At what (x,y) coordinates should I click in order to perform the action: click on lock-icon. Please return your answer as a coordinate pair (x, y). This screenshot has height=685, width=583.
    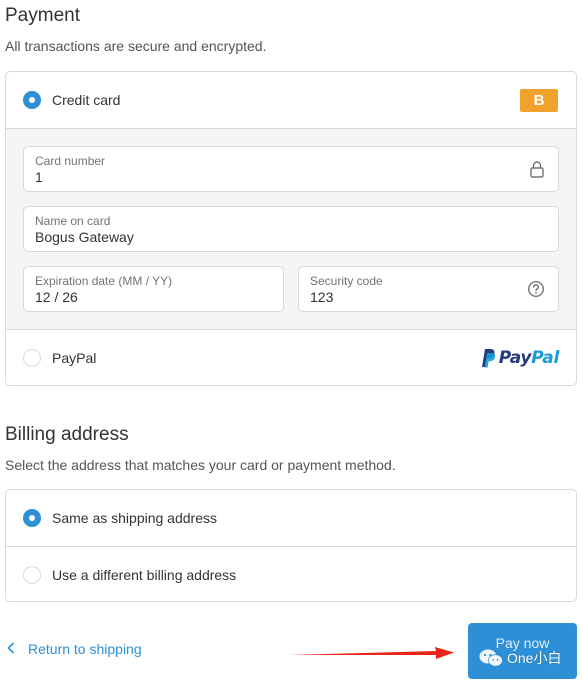
    Looking at the image, I should click on (537, 171).